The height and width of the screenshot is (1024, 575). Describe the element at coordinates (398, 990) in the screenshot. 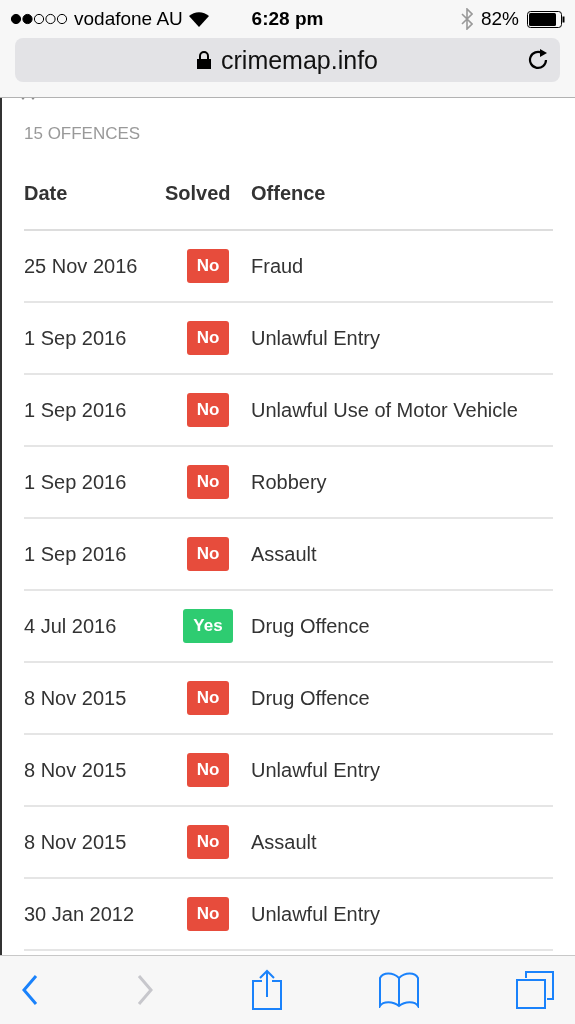

I see `bookmarks-button` at that location.